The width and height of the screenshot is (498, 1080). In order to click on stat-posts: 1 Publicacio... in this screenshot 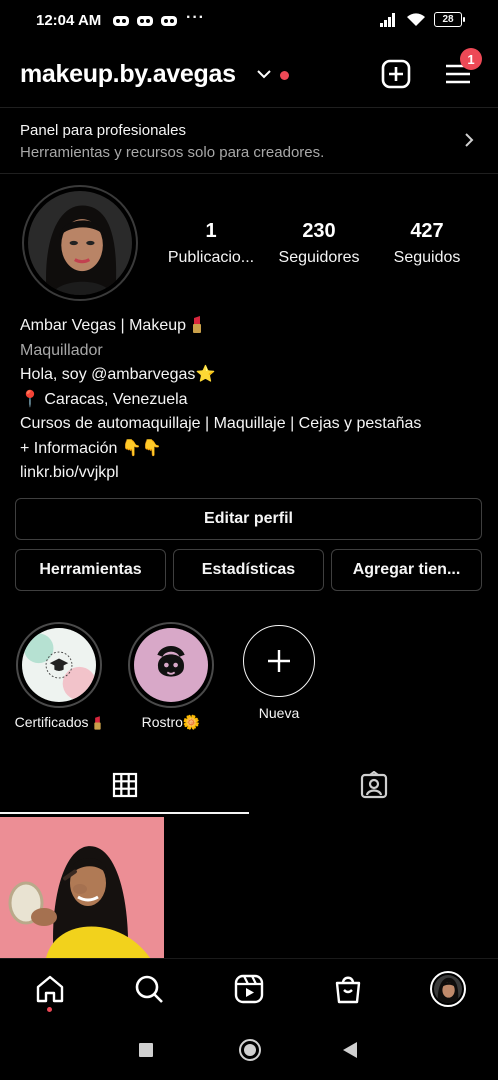, I will do `click(211, 243)`.